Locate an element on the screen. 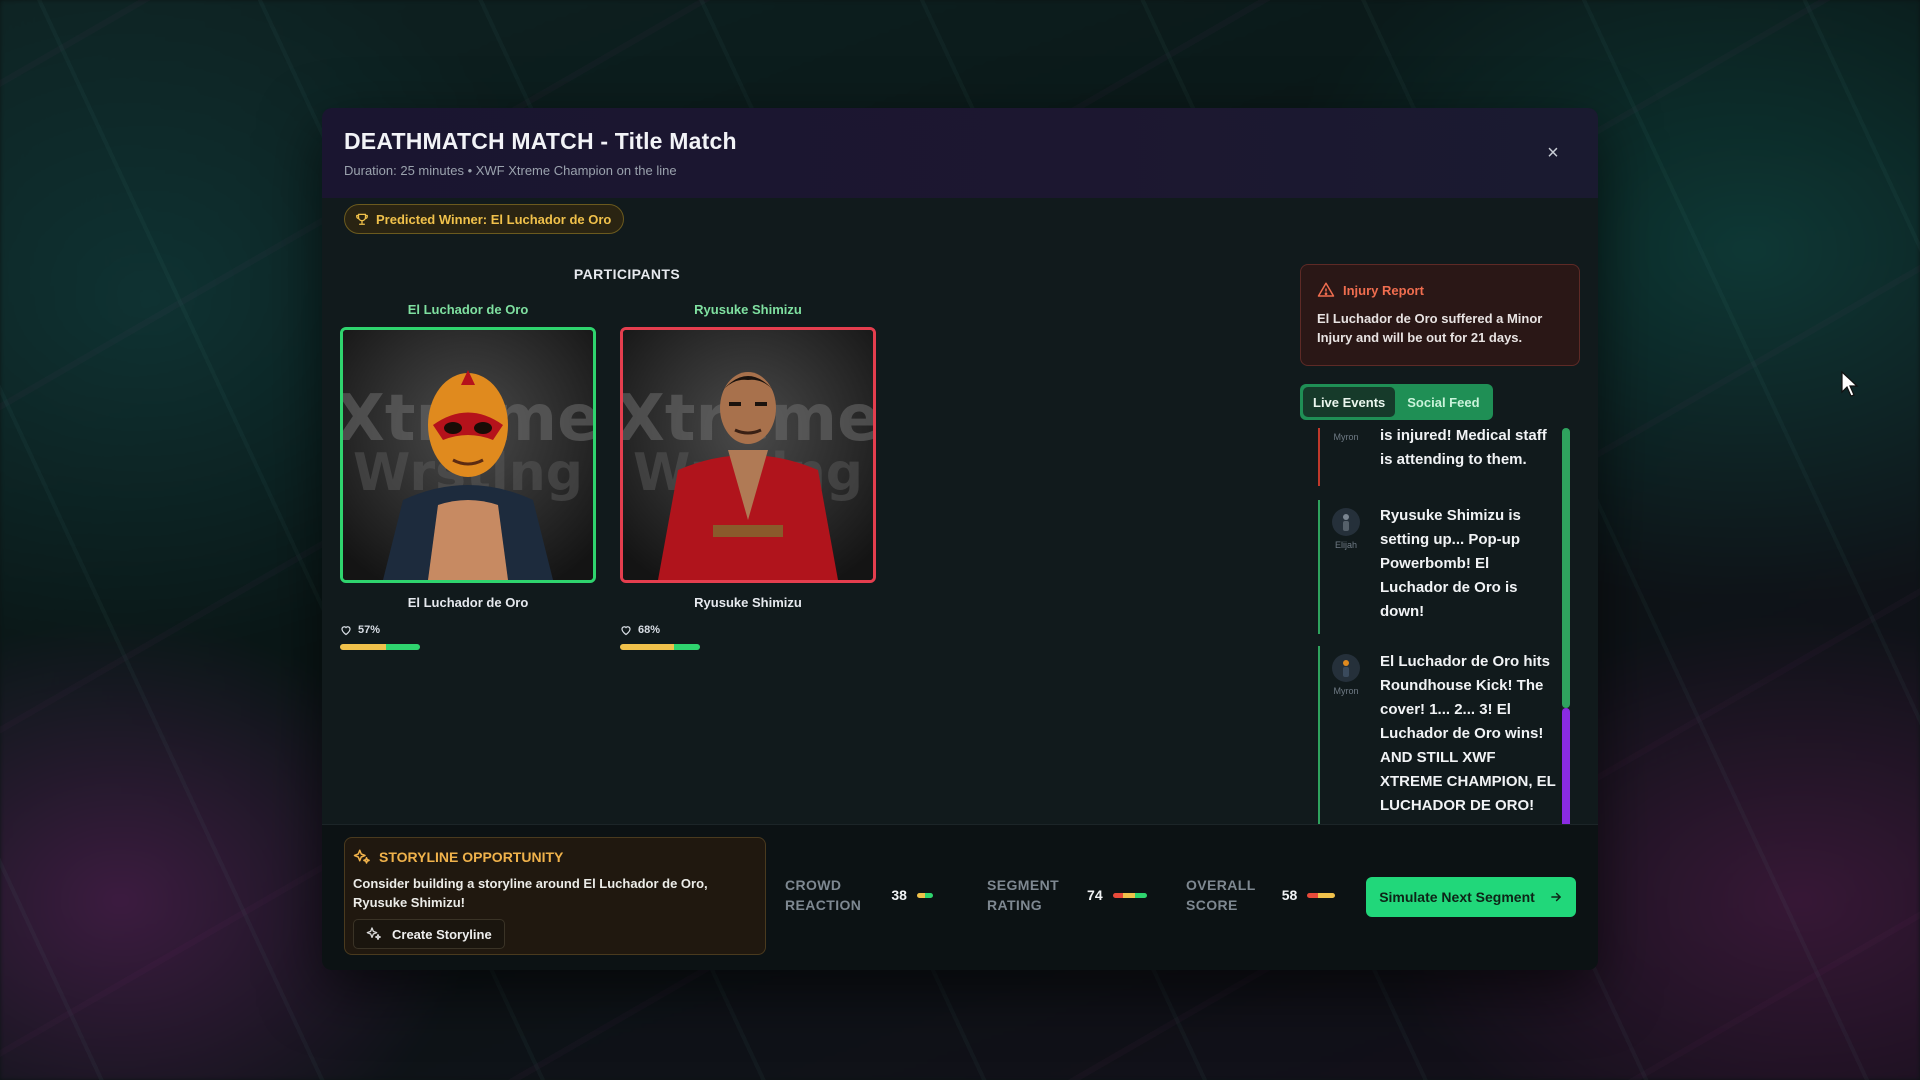 This screenshot has width=1920, height=1080. storyline-header: STORYLINE OPPORTUNITY is located at coordinates (555, 857).